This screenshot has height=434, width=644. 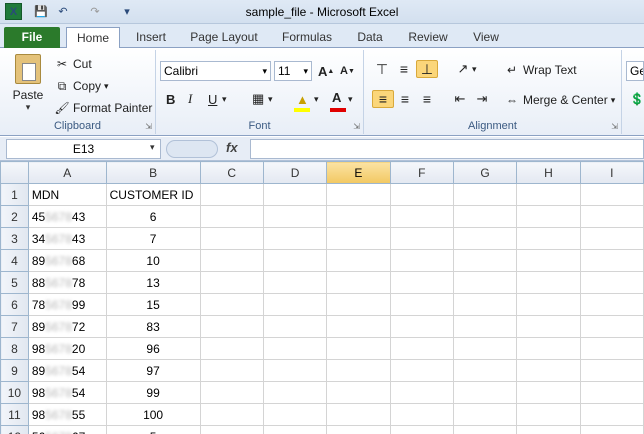 What do you see at coordinates (212, 99) in the screenshot?
I see `underline-button: U` at bounding box center [212, 99].